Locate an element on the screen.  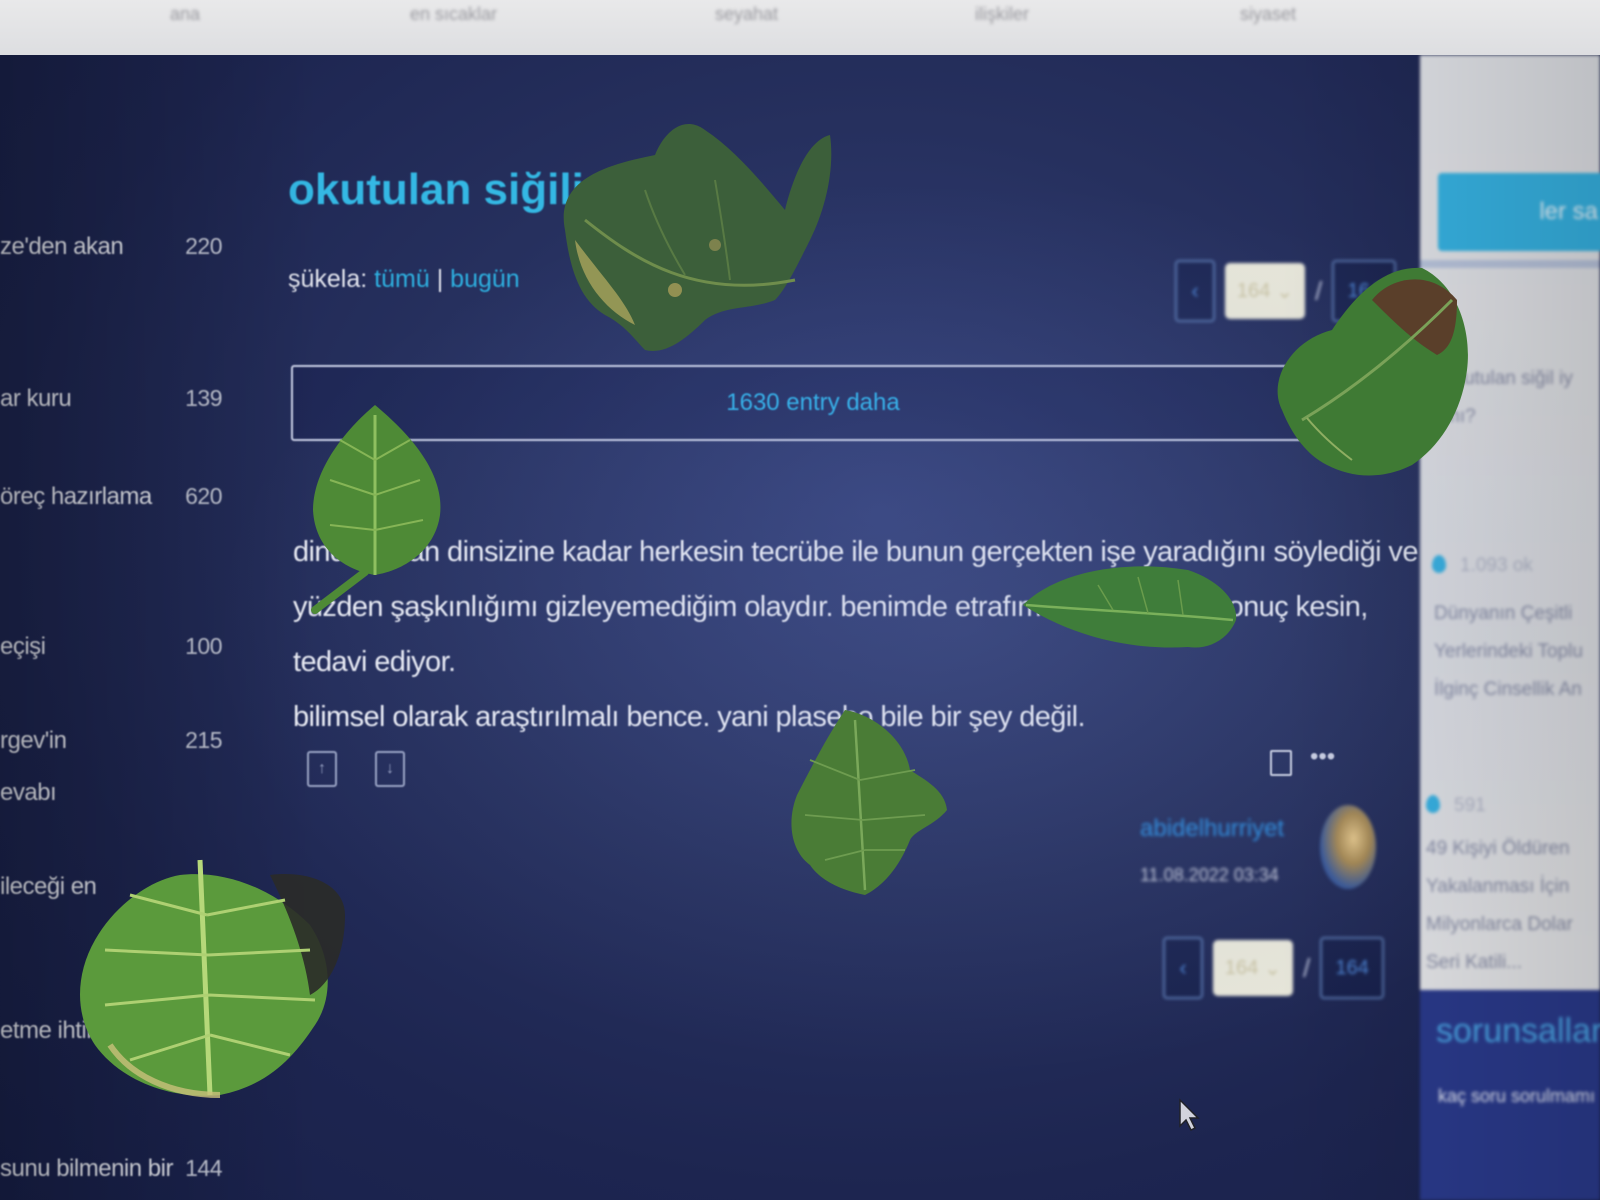
sidebar-topic-label: evabı is located at coordinates (28, 792).